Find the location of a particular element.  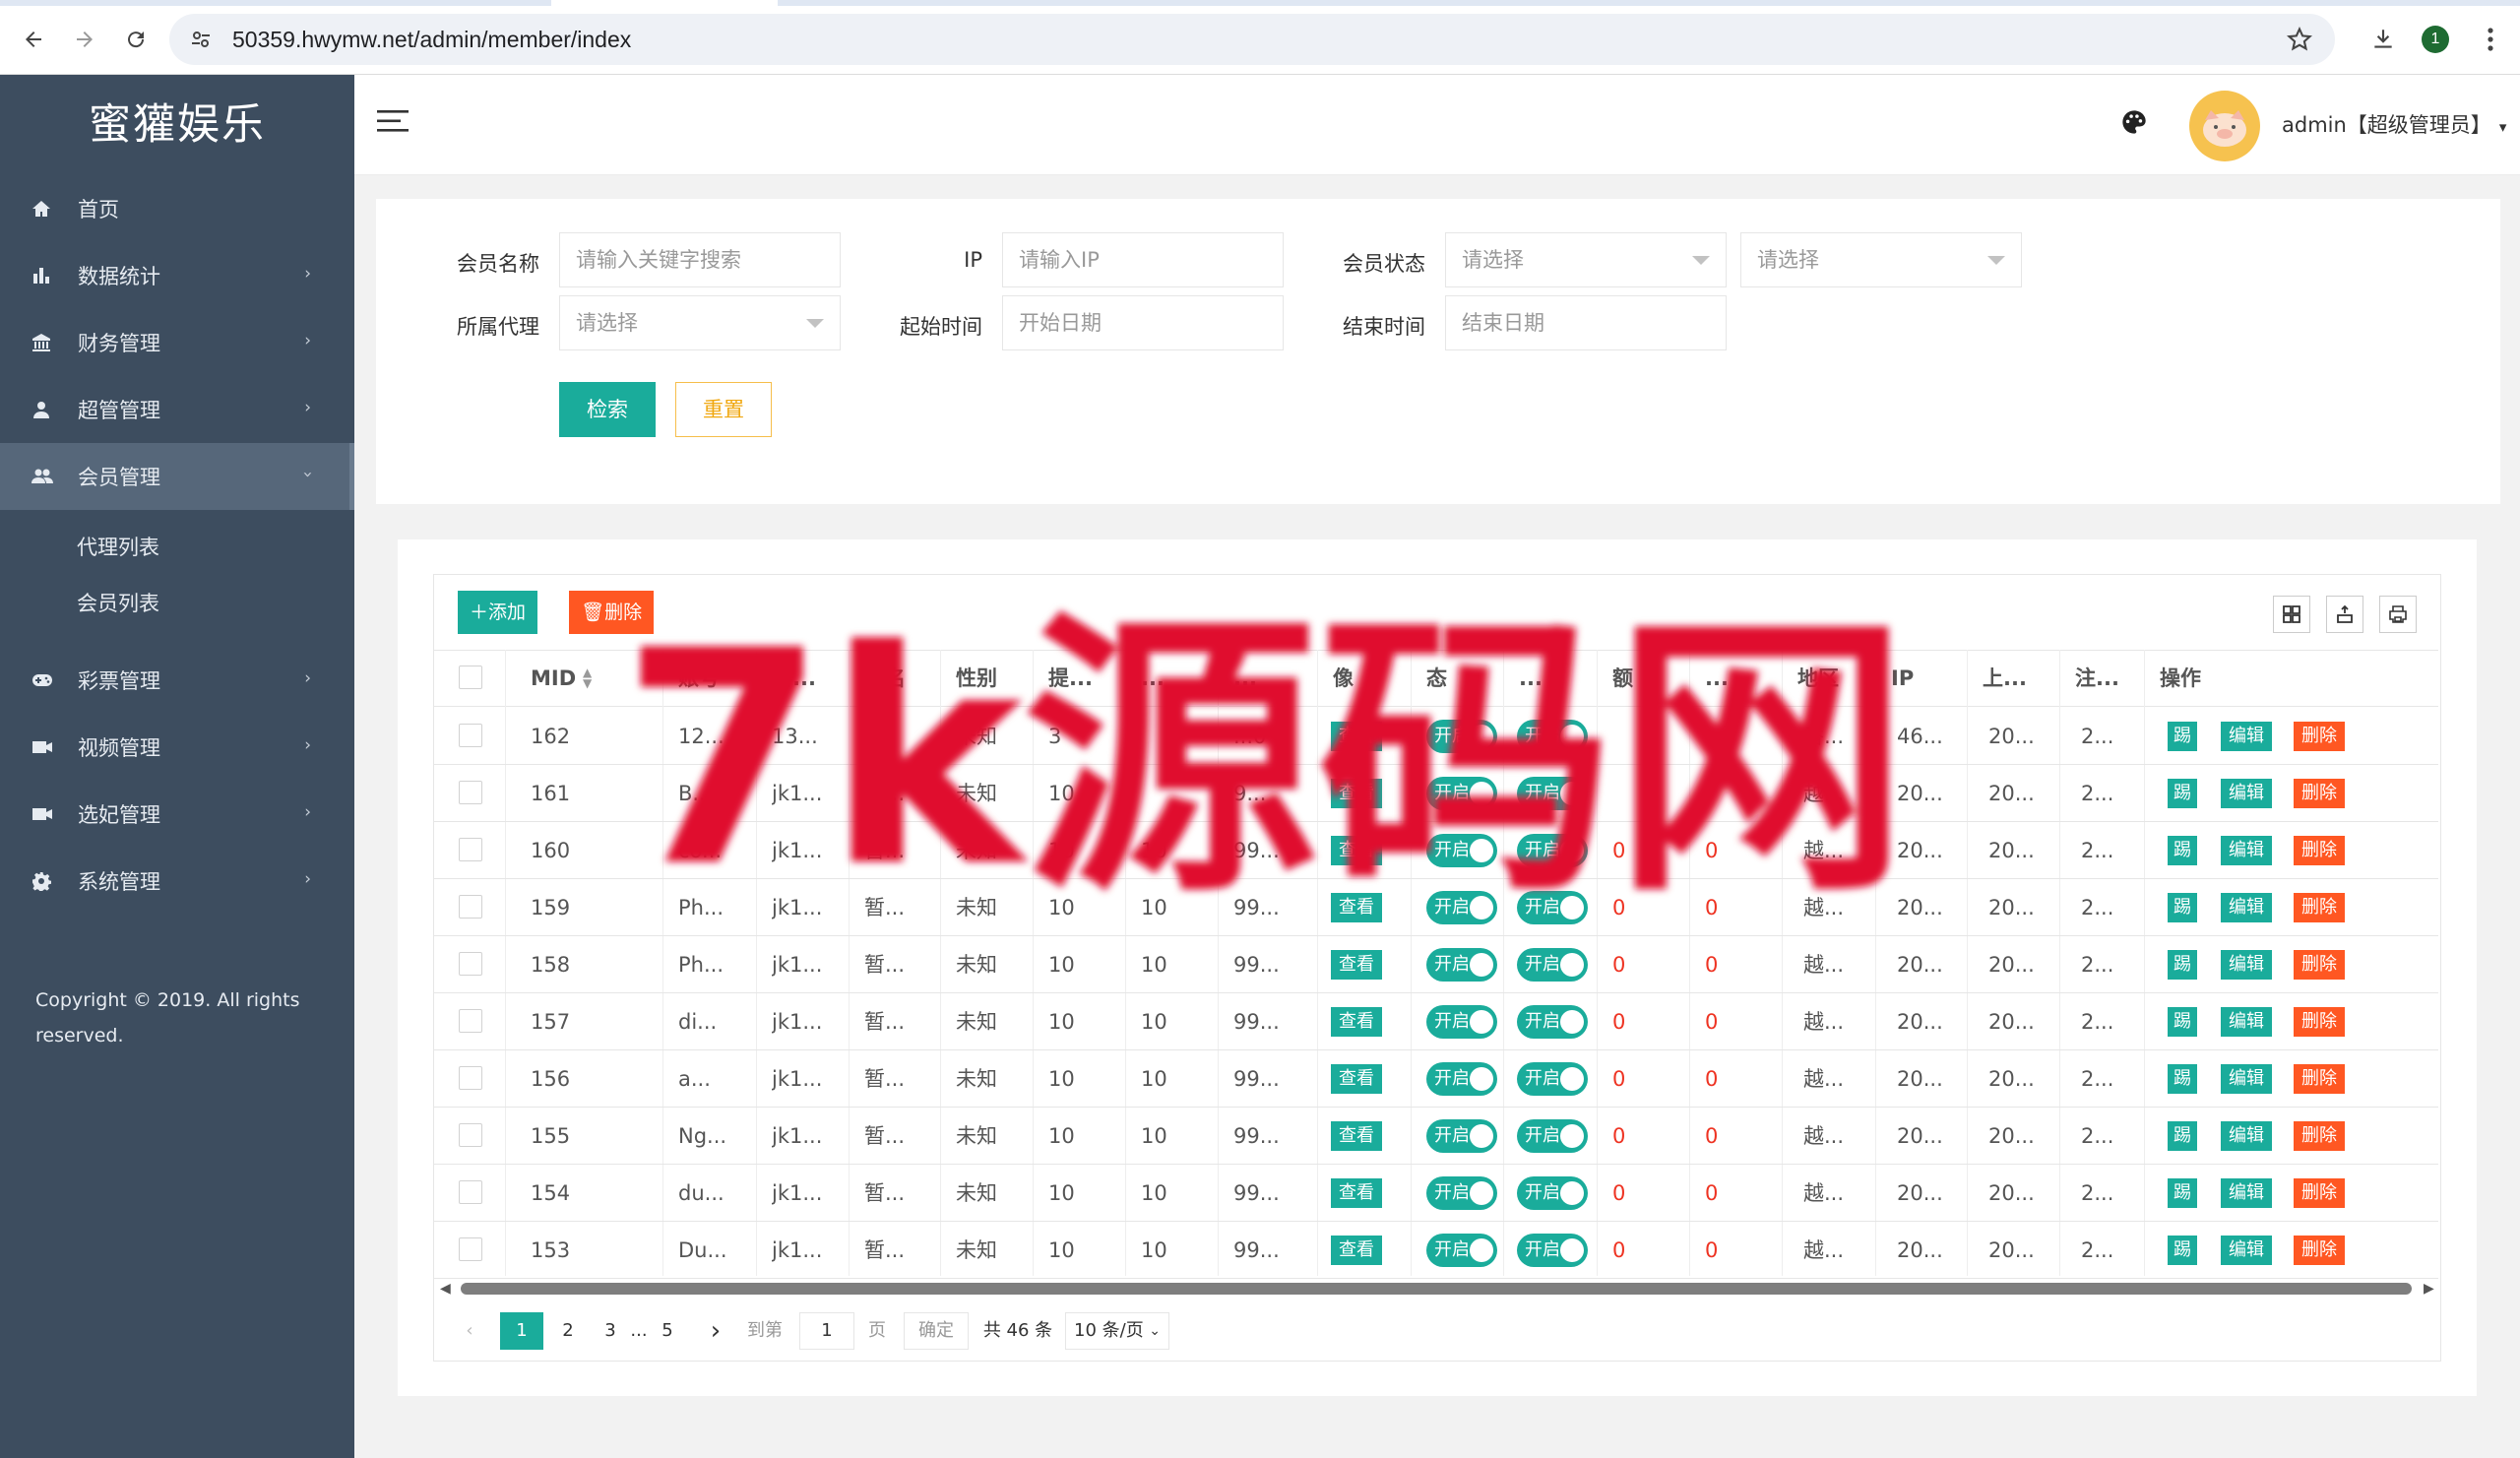

forward-icon is located at coordinates (84, 39).